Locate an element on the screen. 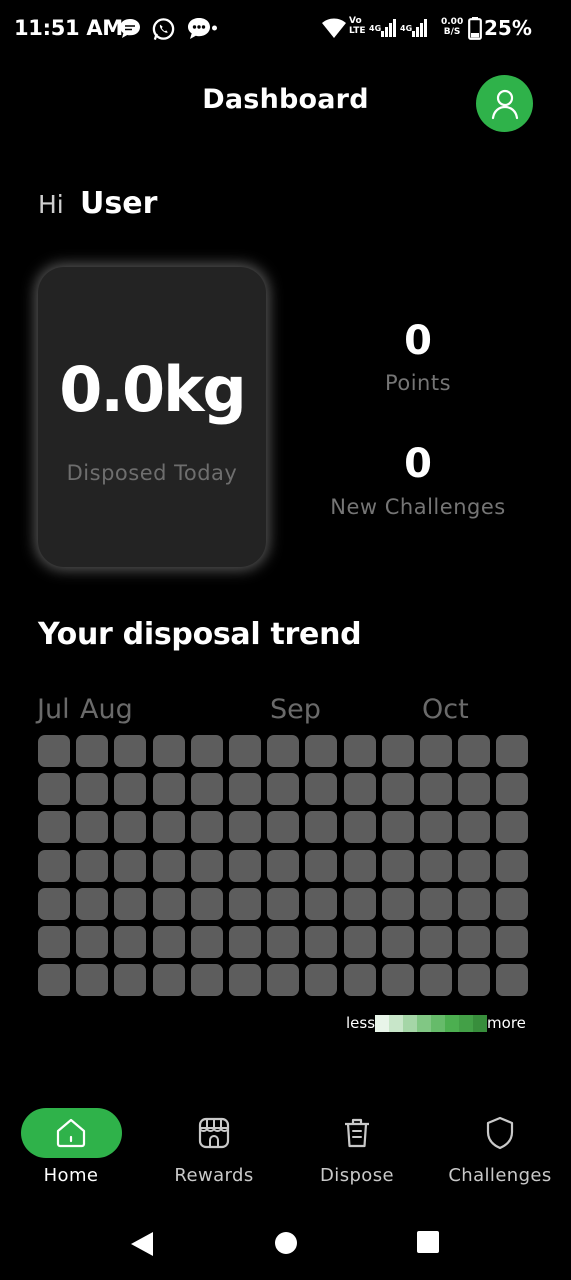 The image size is (571, 1280). back-icon is located at coordinates (142, 1244).